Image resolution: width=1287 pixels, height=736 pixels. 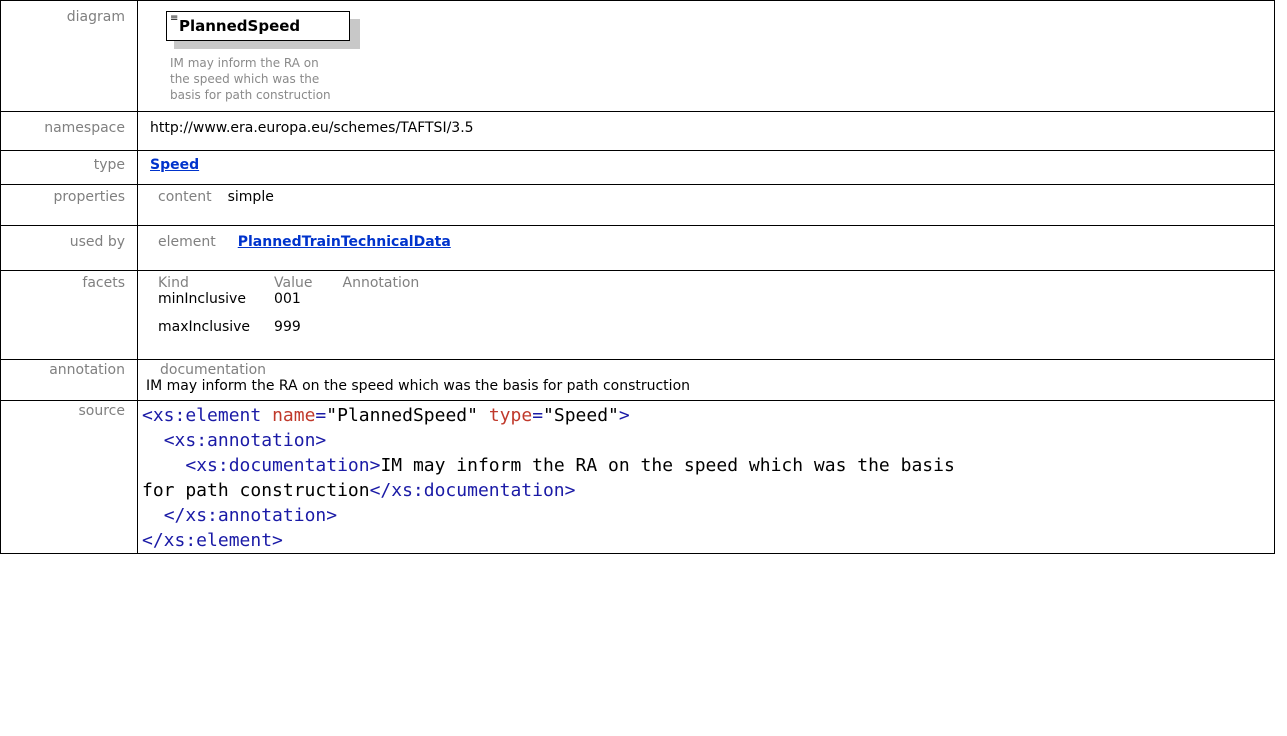 What do you see at coordinates (174, 18) in the screenshot?
I see `element-mark-icon: ≡` at bounding box center [174, 18].